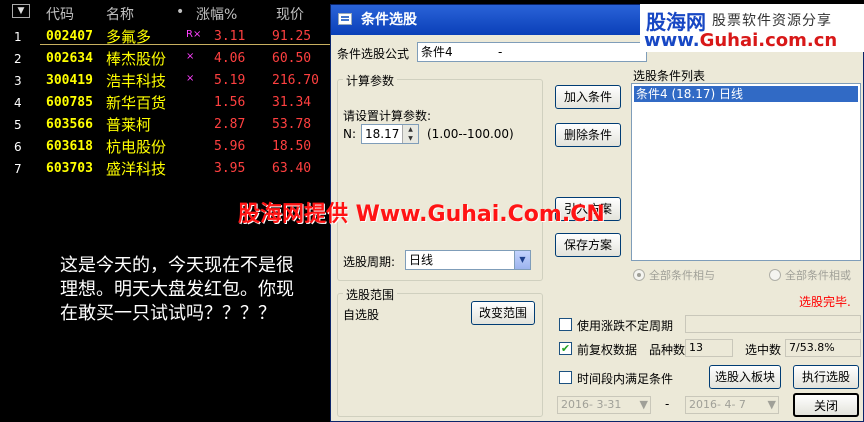 The image size is (864, 422). Describe the element at coordinates (470, 134) in the screenshot. I see `param-range: (1.00--100.00)` at that location.